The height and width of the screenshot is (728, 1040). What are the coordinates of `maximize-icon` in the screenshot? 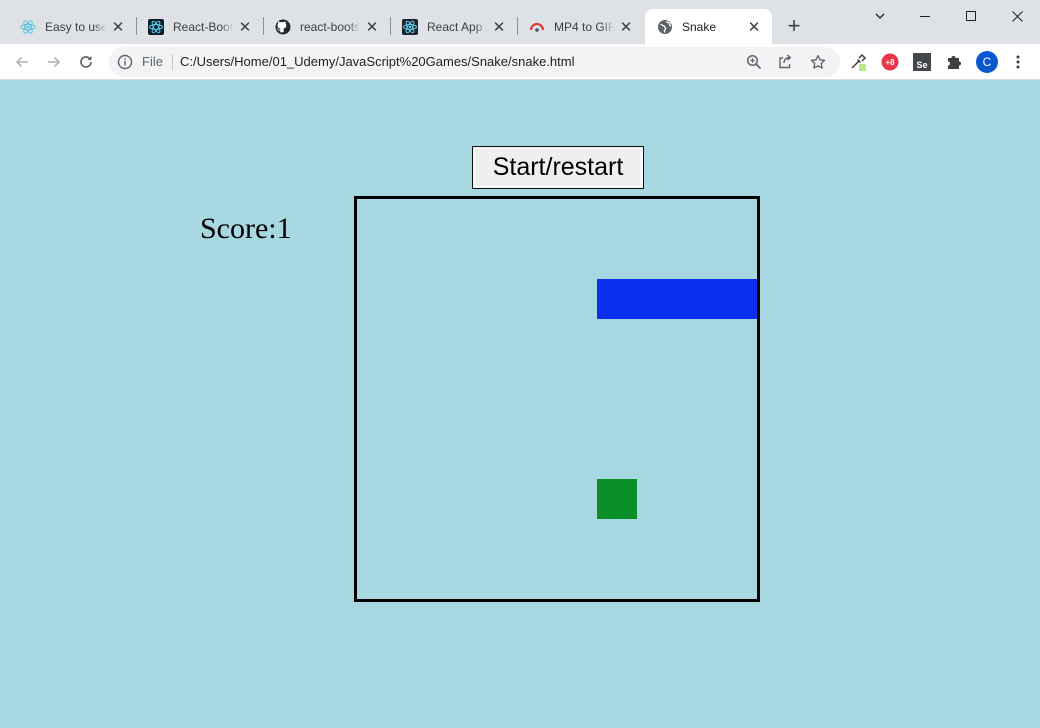 It's located at (970, 15).